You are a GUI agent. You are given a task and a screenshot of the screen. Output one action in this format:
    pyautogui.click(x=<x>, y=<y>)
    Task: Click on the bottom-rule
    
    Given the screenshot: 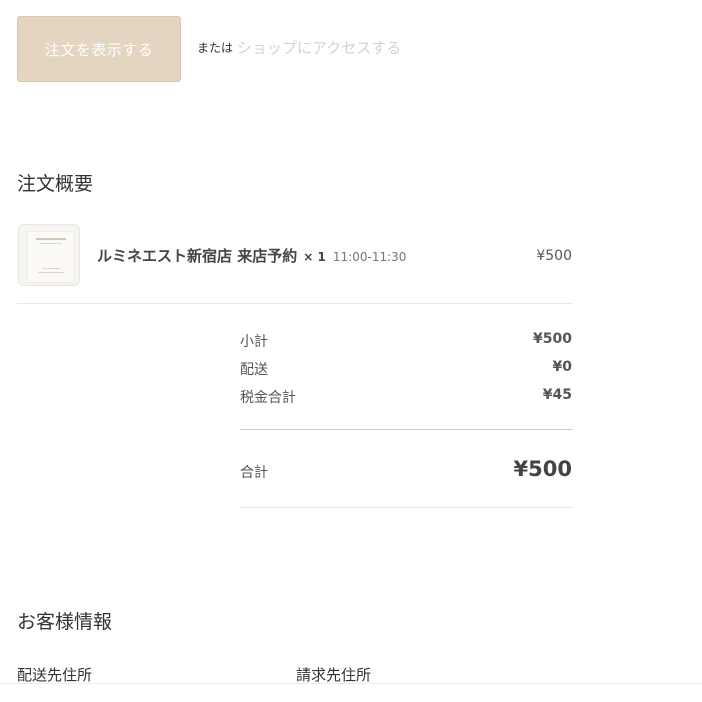 What is the action you would take?
    pyautogui.click(x=351, y=683)
    